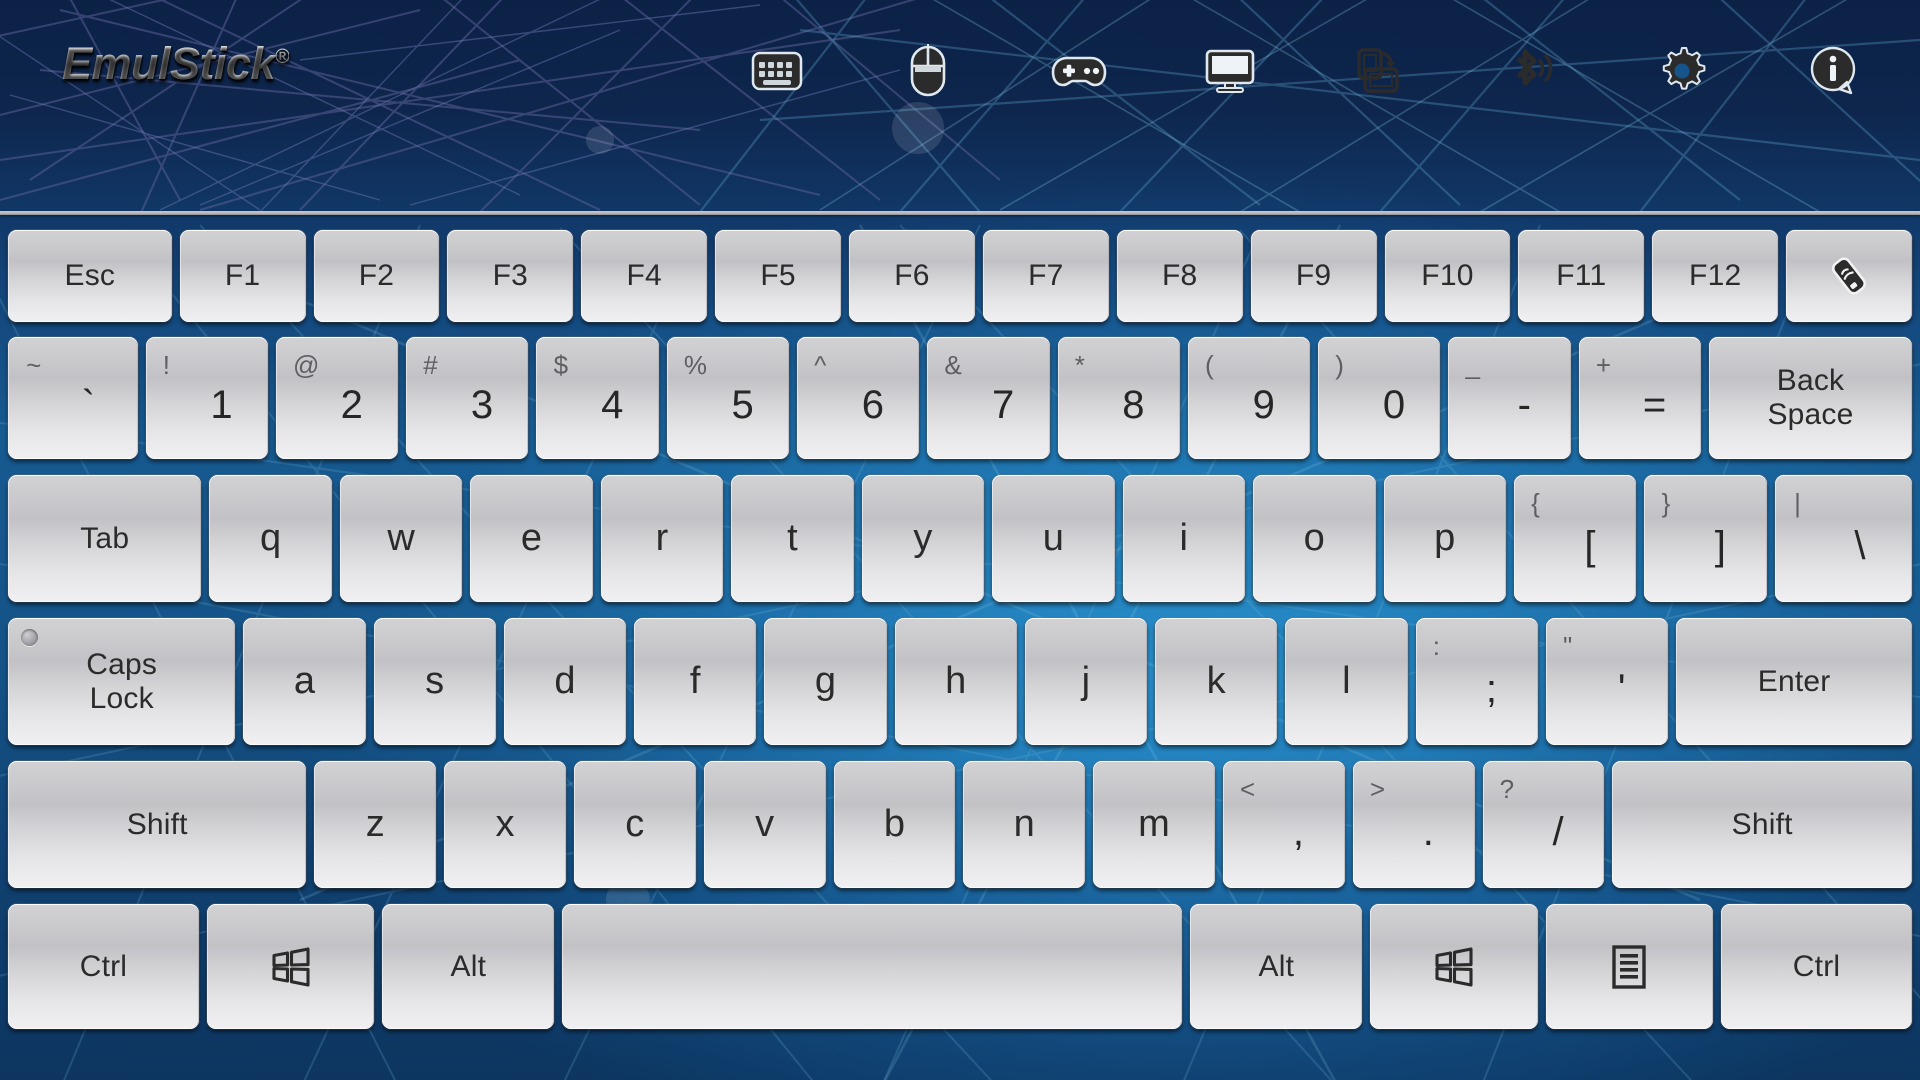 The height and width of the screenshot is (1080, 1920). Describe the element at coordinates (1379, 398) in the screenshot. I see `key-0: ) 0` at that location.